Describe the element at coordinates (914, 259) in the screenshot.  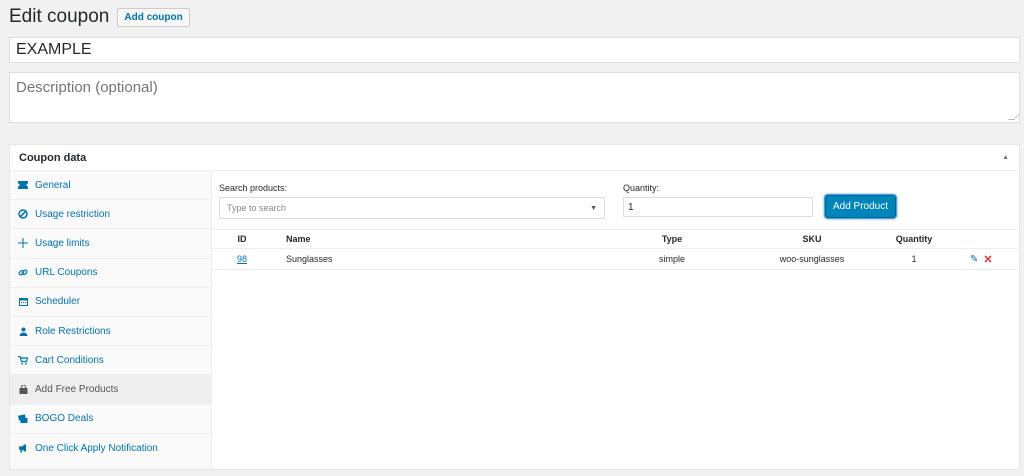
I see `product-quantity: 1` at that location.